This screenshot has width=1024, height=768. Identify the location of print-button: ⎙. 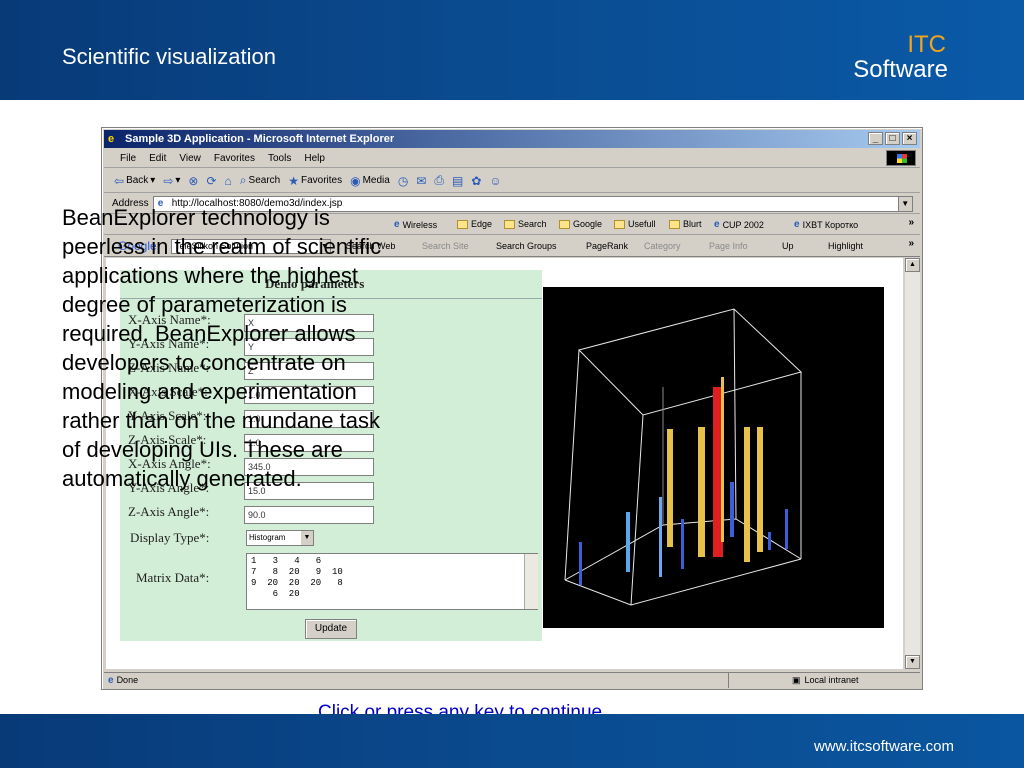
(439, 180).